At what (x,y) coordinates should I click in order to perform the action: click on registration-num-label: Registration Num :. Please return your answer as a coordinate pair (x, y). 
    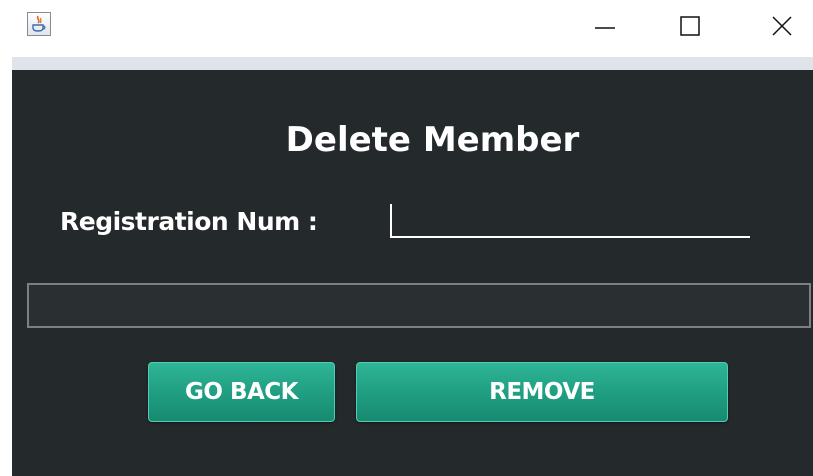
    Looking at the image, I should click on (189, 221).